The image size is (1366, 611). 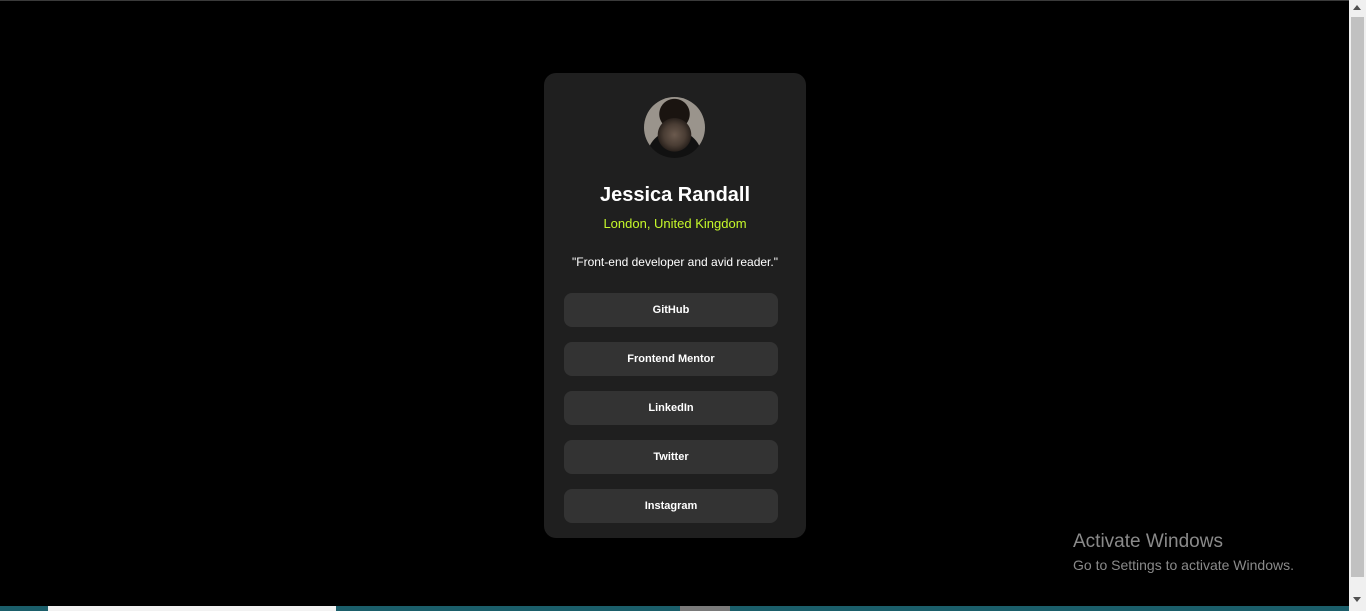 I want to click on watermark-subtitle: Go to Settings to activate Windows., so click(x=1183, y=565).